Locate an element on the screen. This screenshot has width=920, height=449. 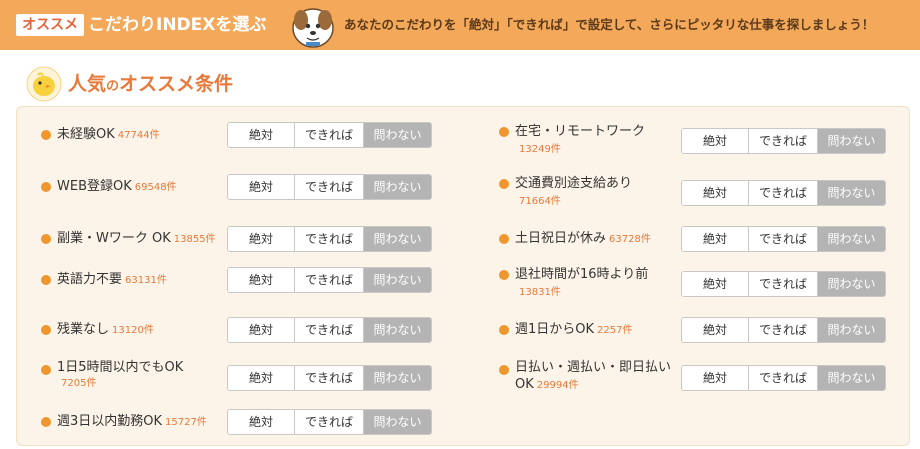
section-title-part1: 人気 is located at coordinates (87, 84).